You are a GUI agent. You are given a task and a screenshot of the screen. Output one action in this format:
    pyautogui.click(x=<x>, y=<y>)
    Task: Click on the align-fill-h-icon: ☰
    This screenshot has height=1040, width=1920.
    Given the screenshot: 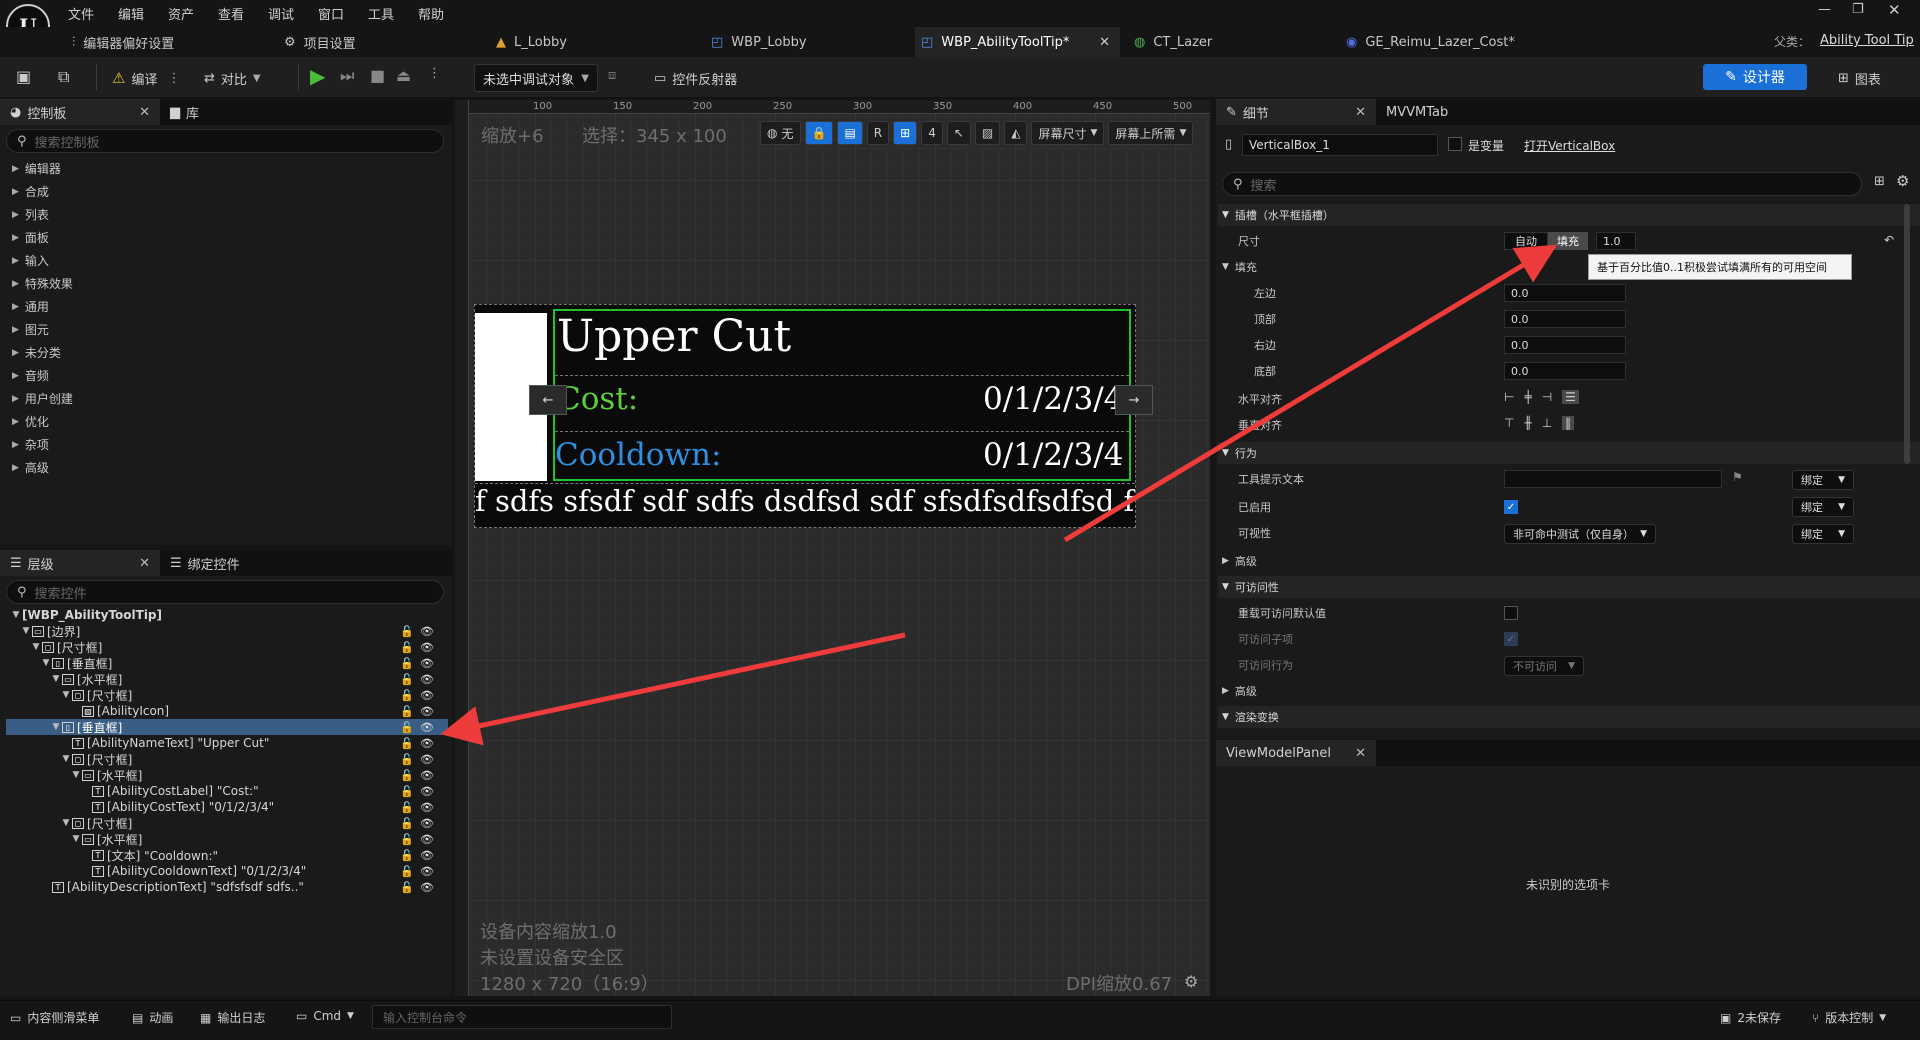 What is the action you would take?
    pyautogui.click(x=1570, y=397)
    